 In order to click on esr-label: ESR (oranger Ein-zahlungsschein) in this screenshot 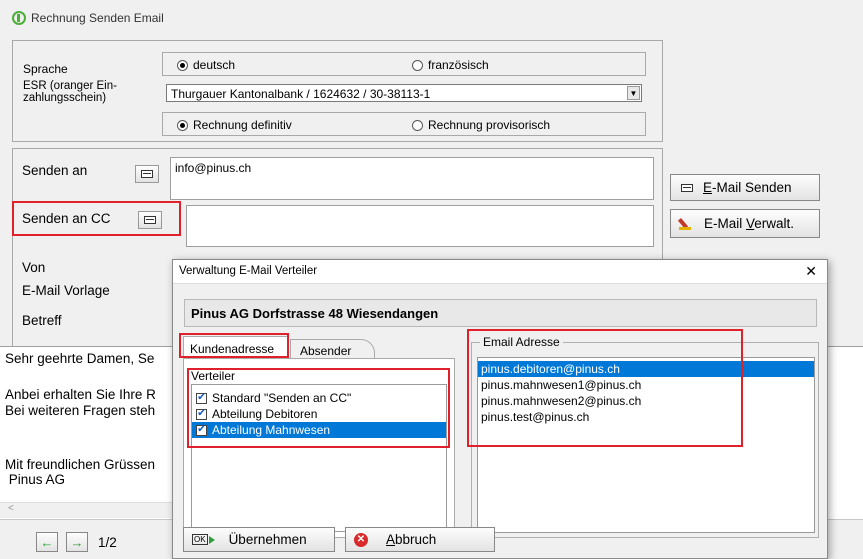, I will do `click(70, 92)`.